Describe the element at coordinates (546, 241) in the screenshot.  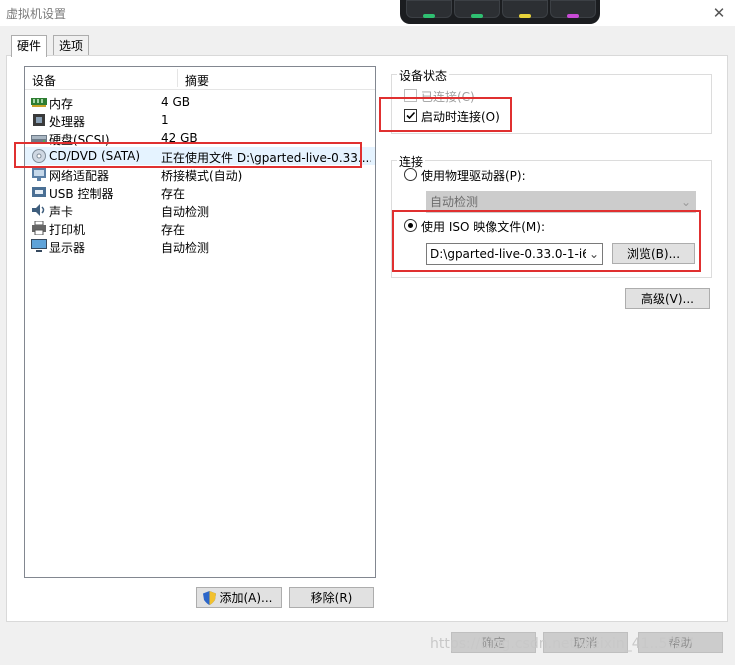
I see `annotation-highlight-iso` at that location.